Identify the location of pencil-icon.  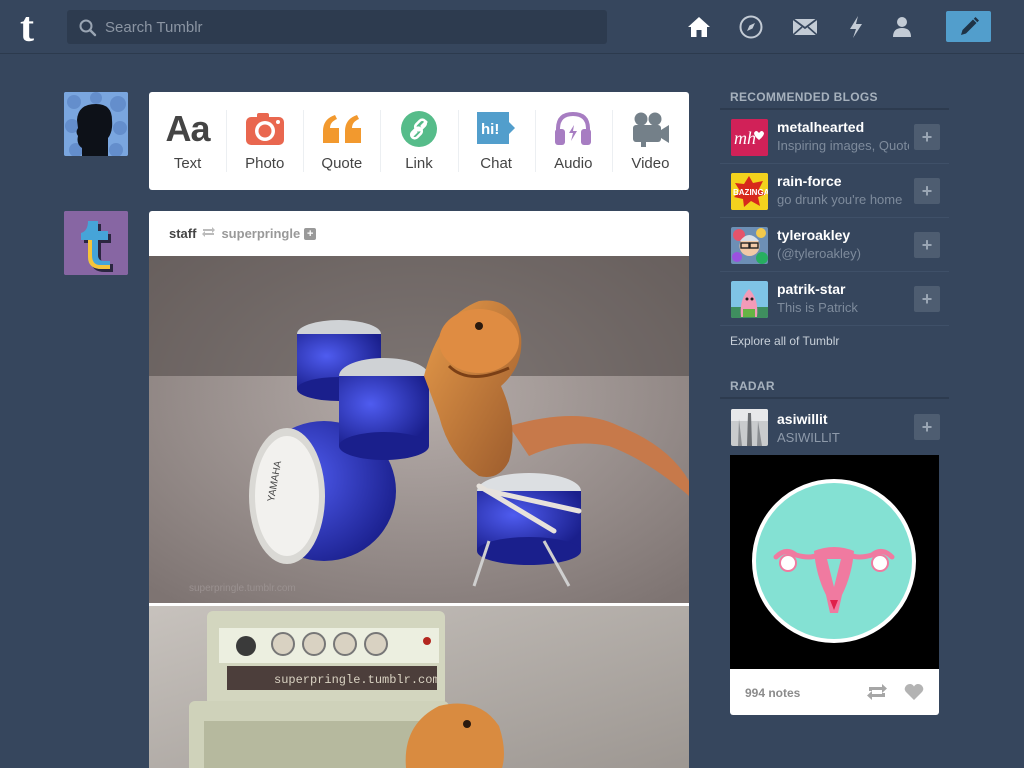
(969, 25).